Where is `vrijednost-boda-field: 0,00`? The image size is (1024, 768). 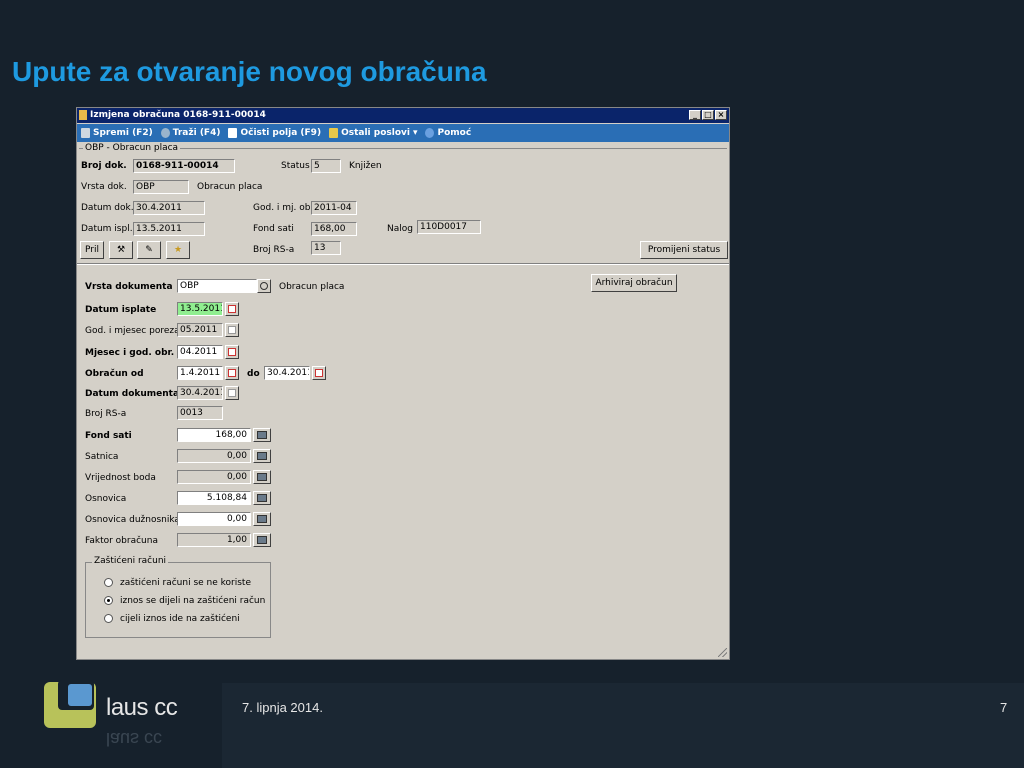
vrijednost-boda-field: 0,00 is located at coordinates (214, 477).